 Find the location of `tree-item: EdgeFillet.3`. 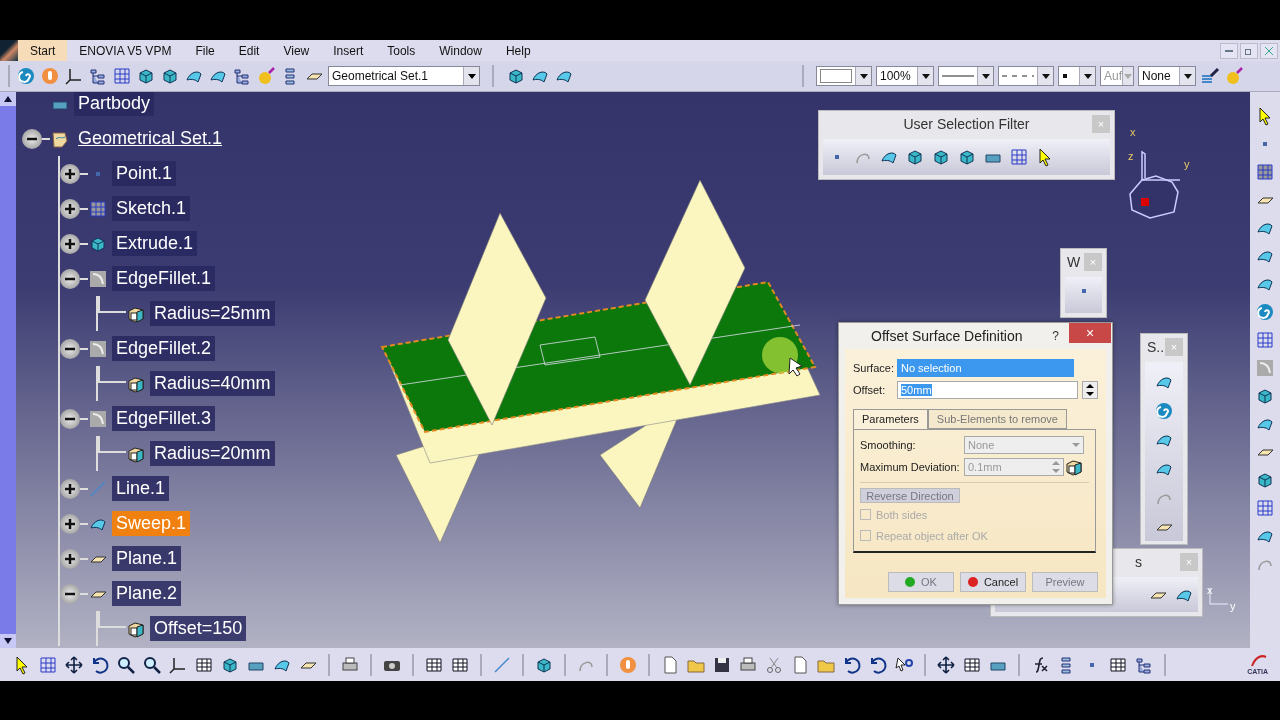

tree-item: EdgeFillet.3 is located at coordinates (164, 418).